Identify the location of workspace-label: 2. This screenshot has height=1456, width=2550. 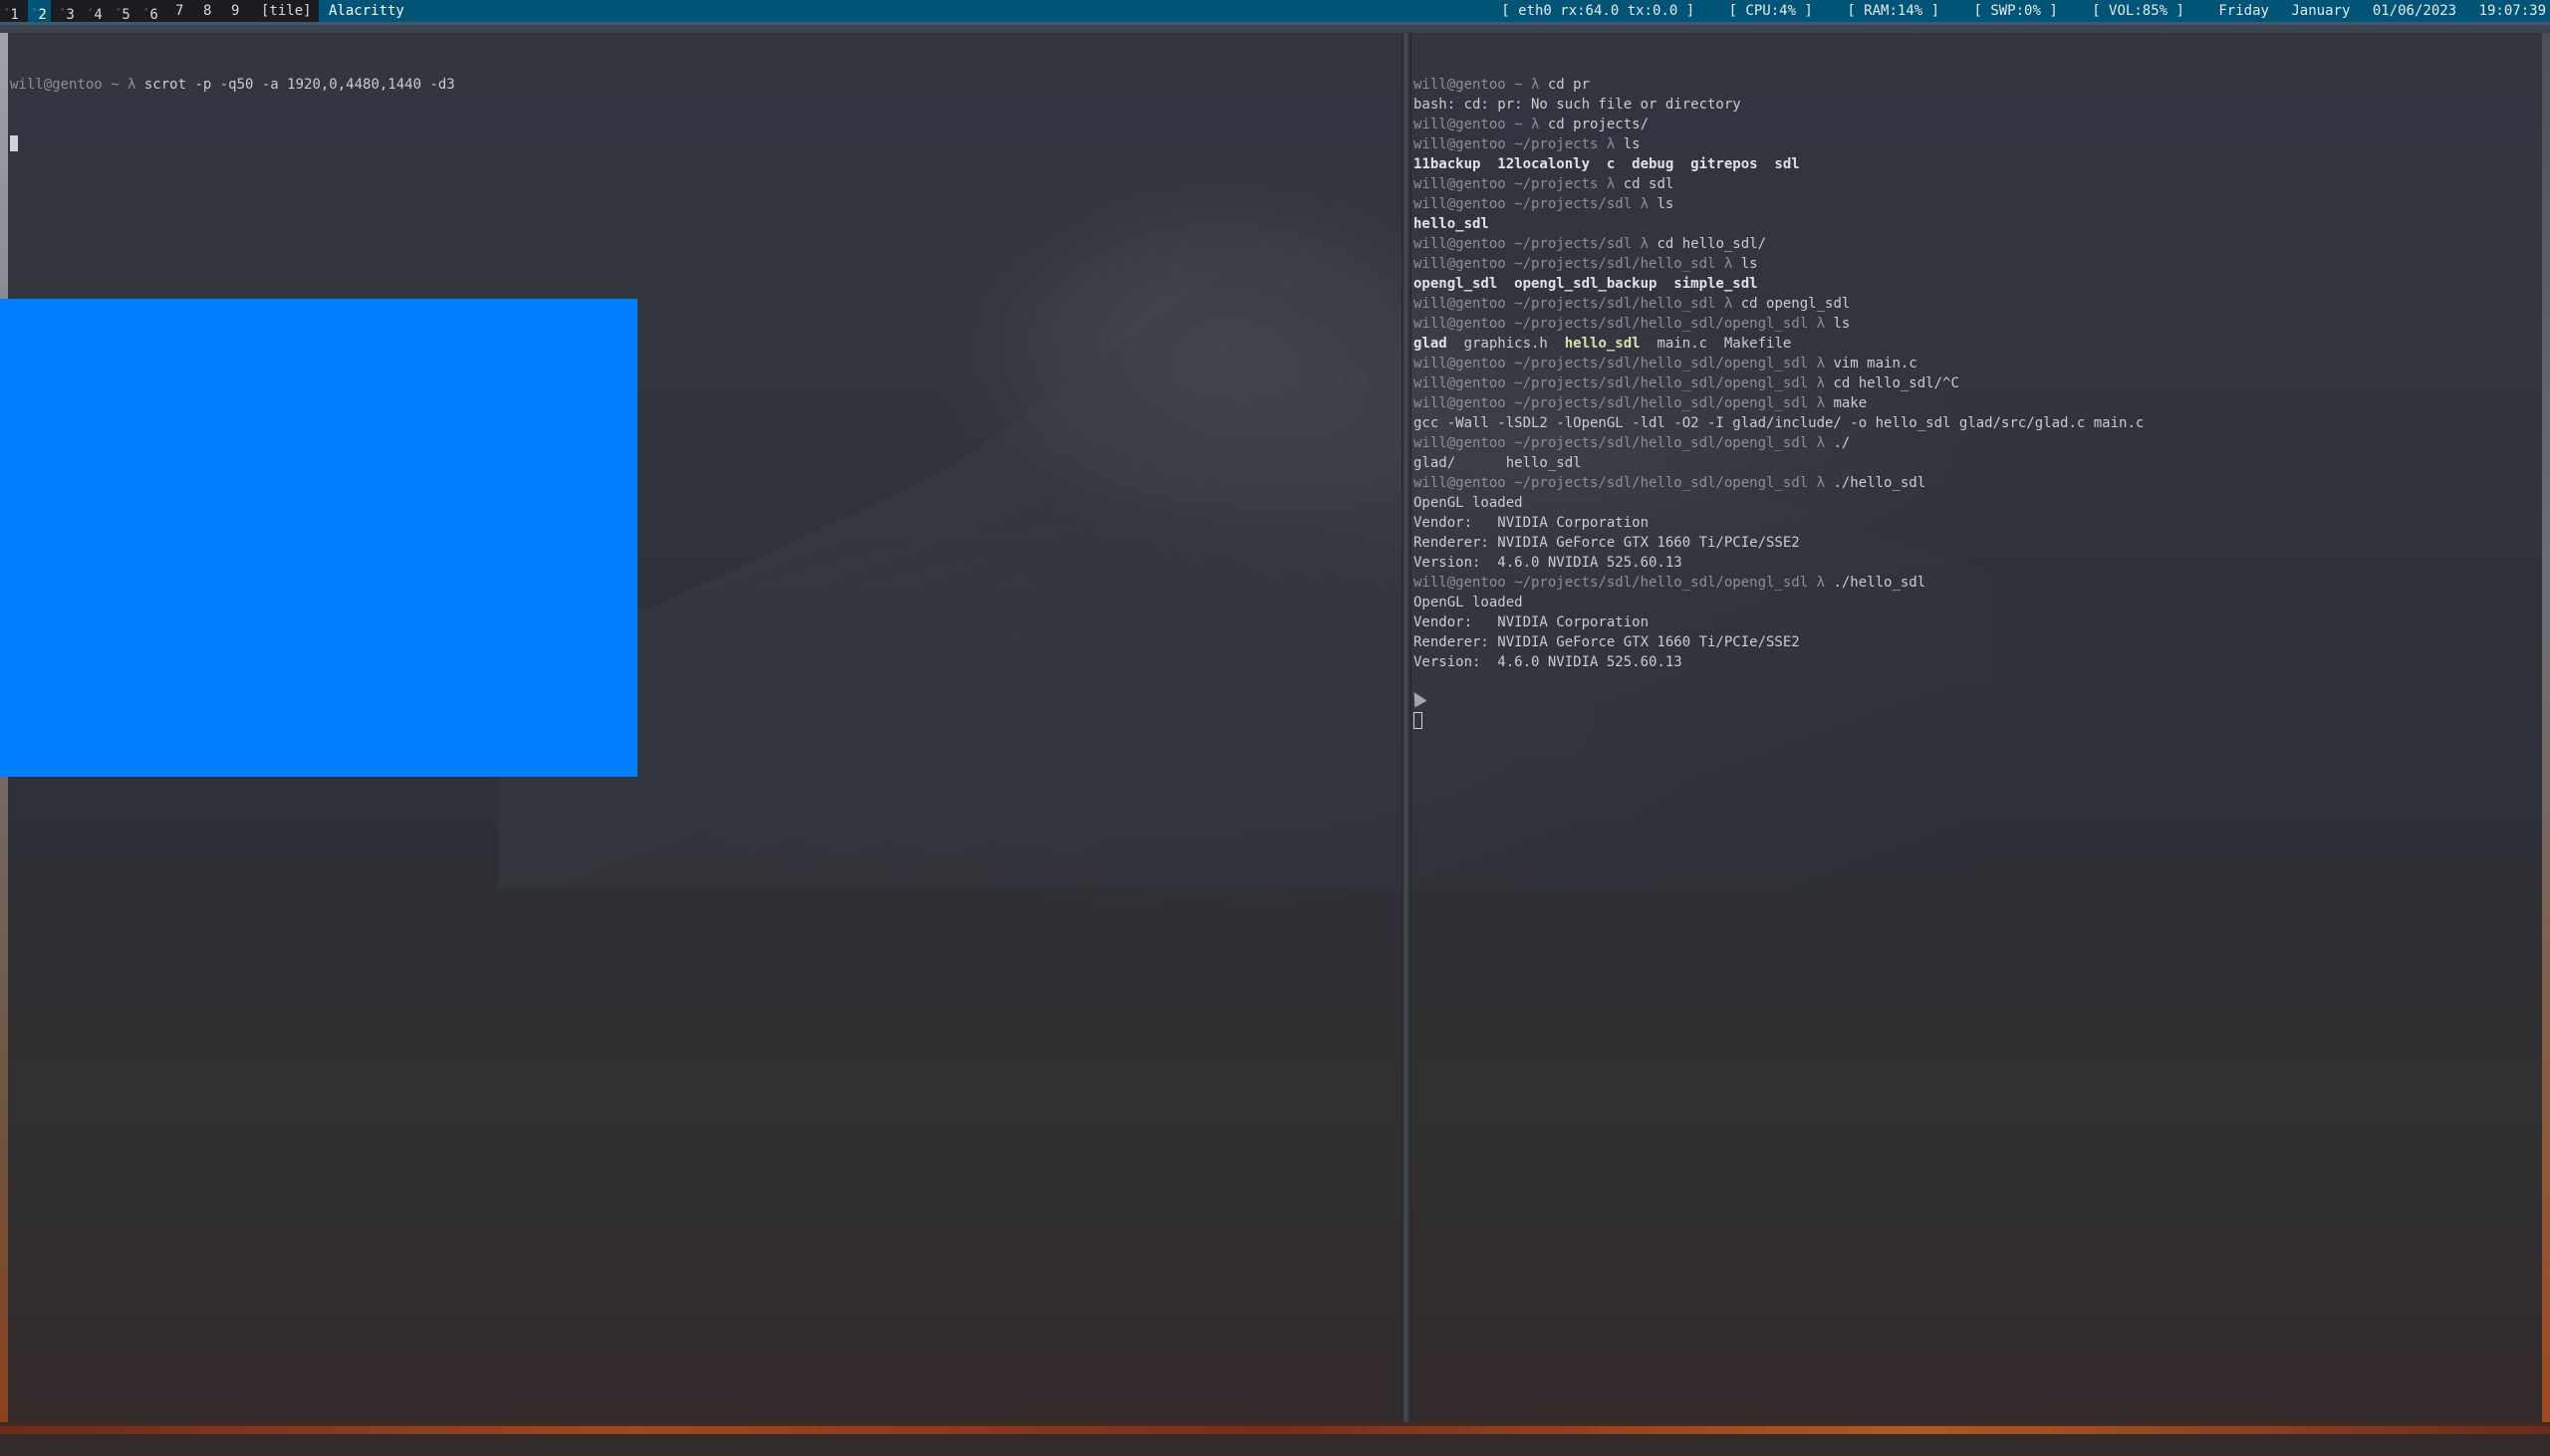
(42, 15).